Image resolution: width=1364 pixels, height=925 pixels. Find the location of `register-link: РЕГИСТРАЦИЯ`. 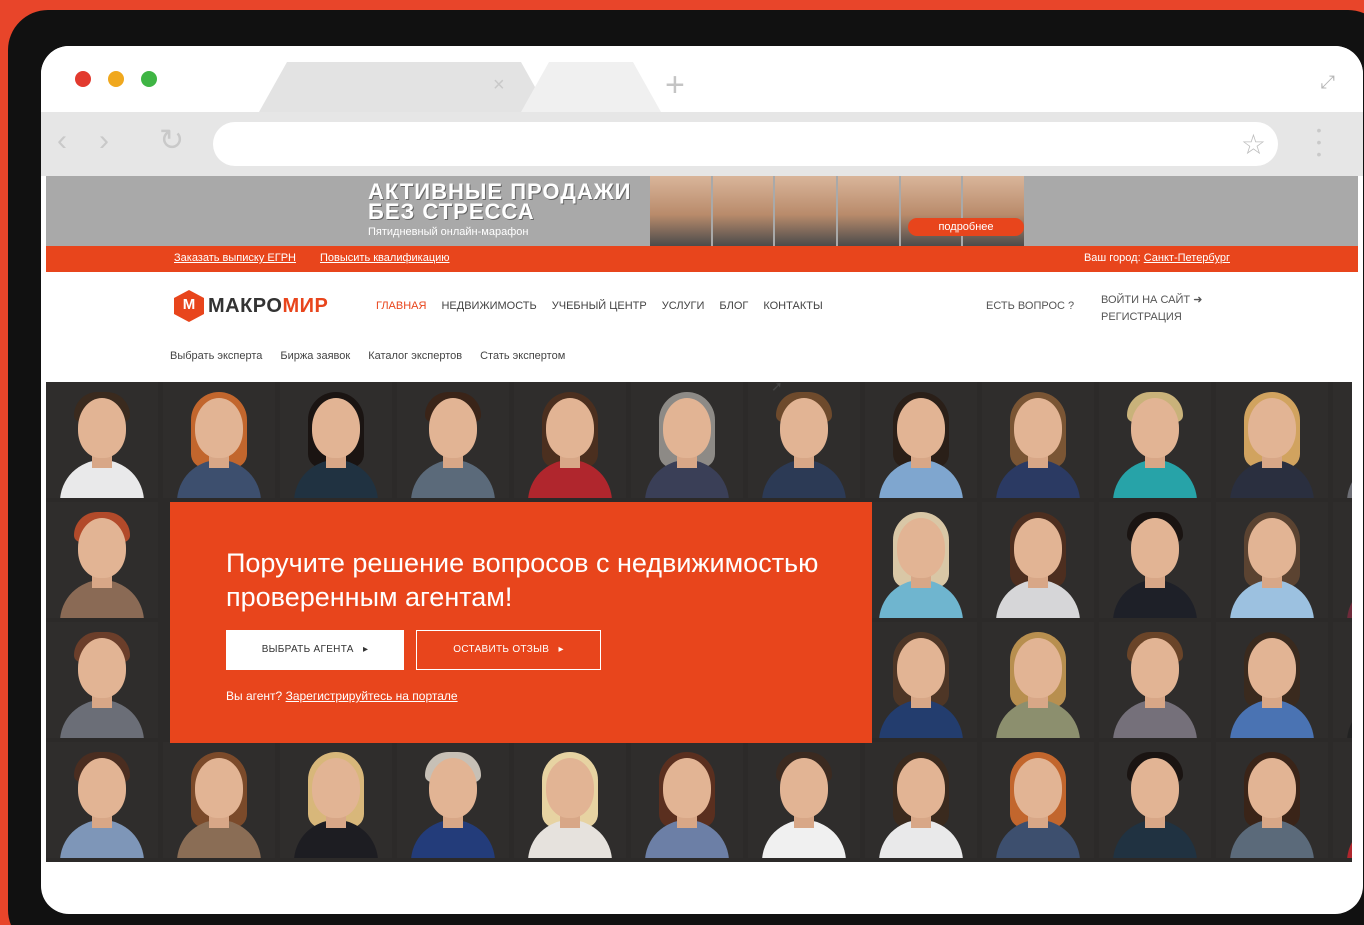

register-link: РЕГИСТРАЦИЯ is located at coordinates (1151, 317).